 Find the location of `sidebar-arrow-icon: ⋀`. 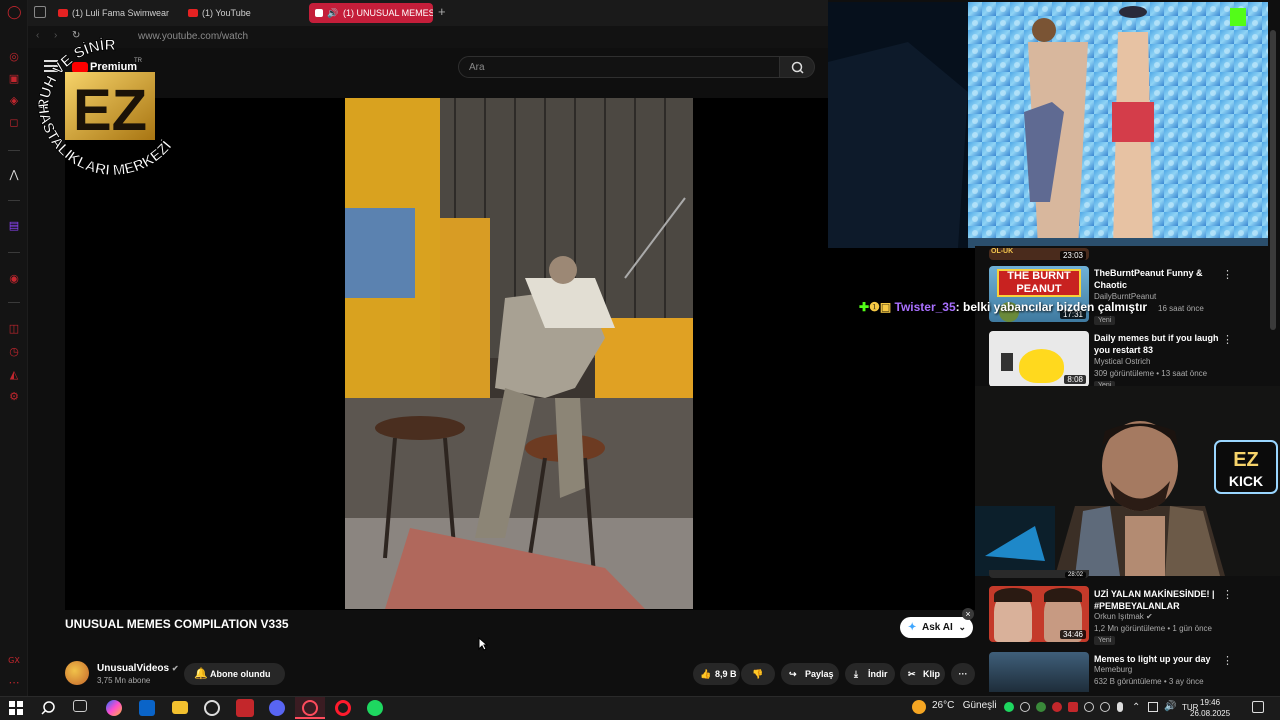

sidebar-arrow-icon: ⋀ is located at coordinates (14, 175).